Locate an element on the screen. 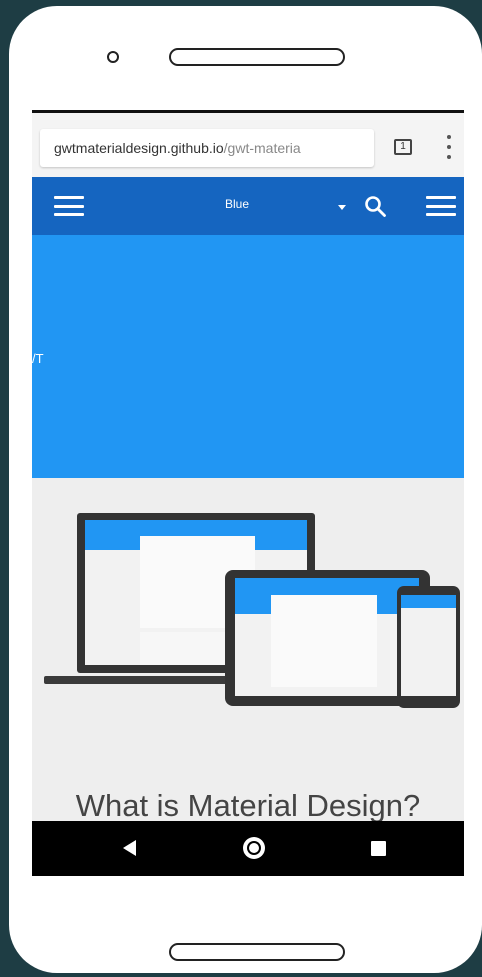  recents-icon is located at coordinates (378, 848).